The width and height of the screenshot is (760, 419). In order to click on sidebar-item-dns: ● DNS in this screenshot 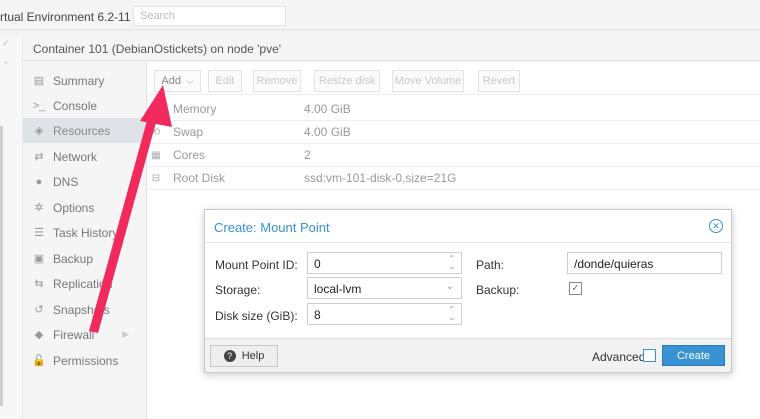, I will do `click(85, 181)`.